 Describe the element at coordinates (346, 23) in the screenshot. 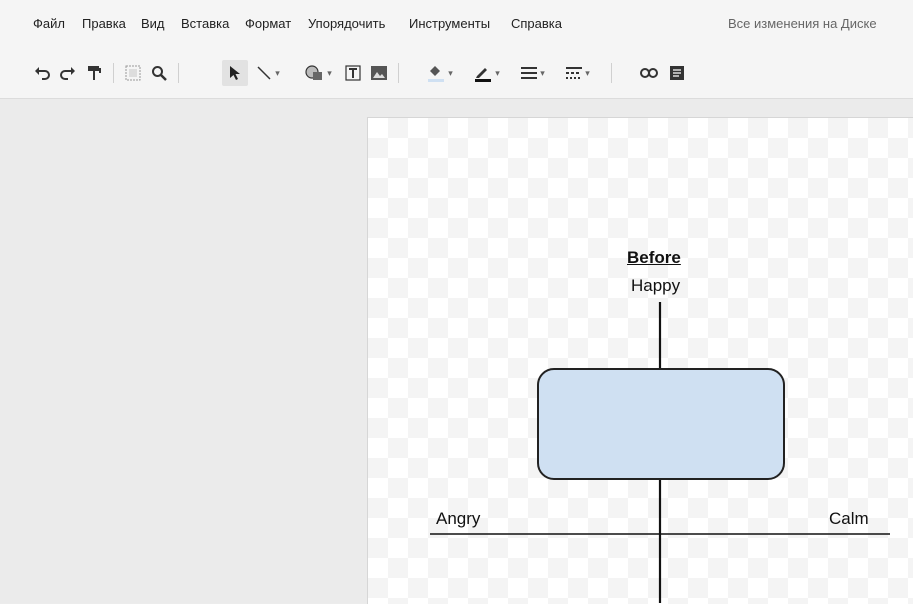

I see `menu-arrange: Упорядочить` at that location.